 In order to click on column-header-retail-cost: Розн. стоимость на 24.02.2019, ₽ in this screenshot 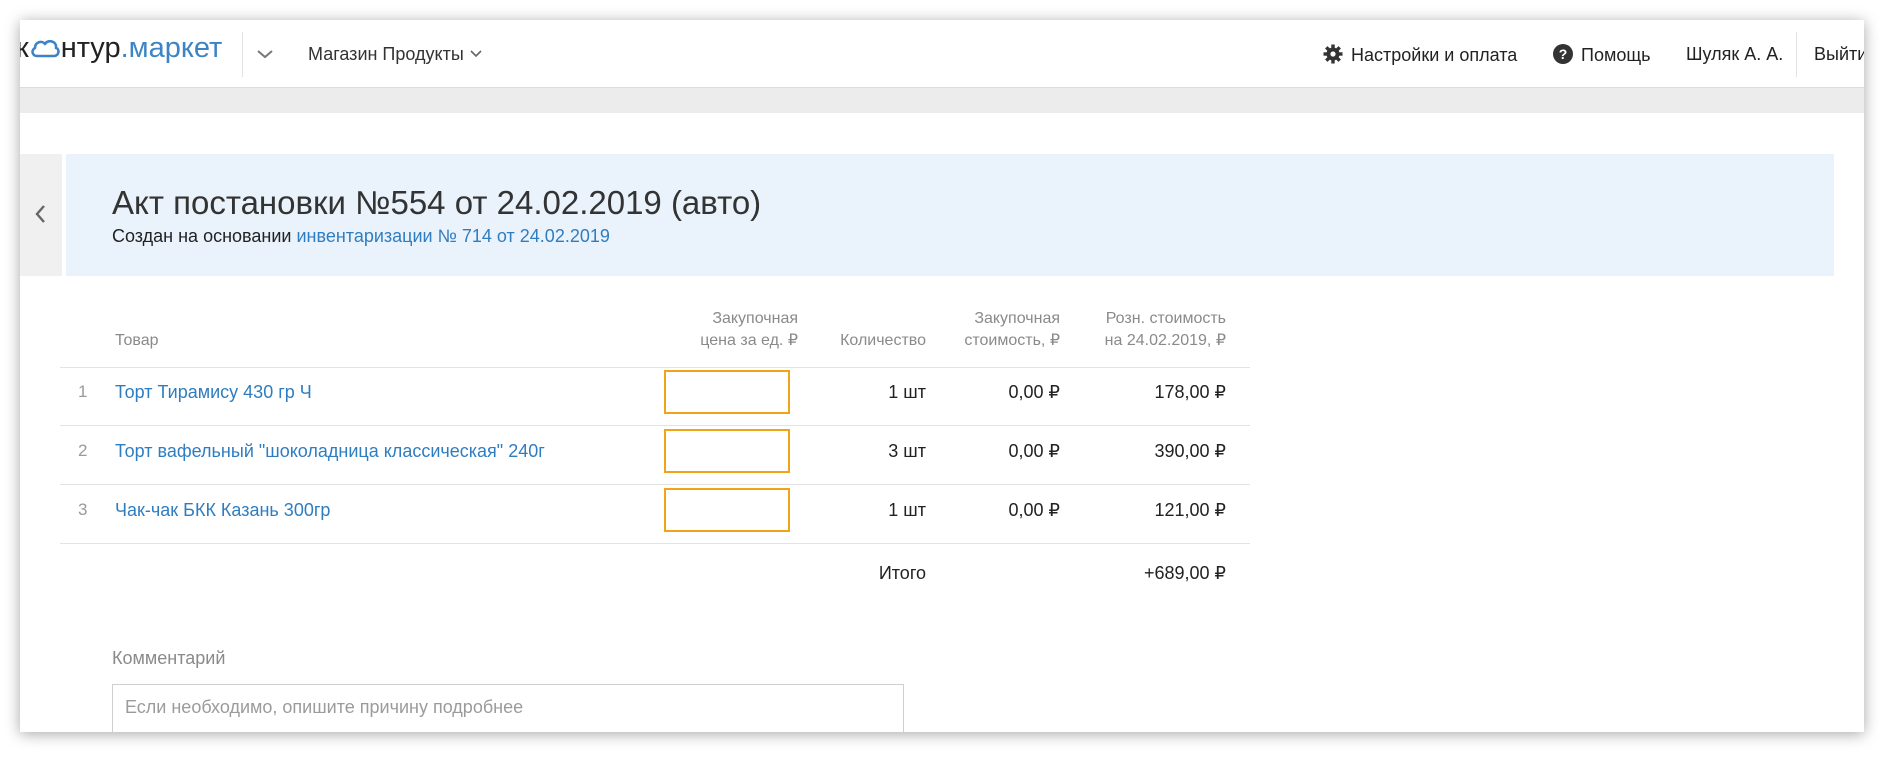, I will do `click(1151, 330)`.